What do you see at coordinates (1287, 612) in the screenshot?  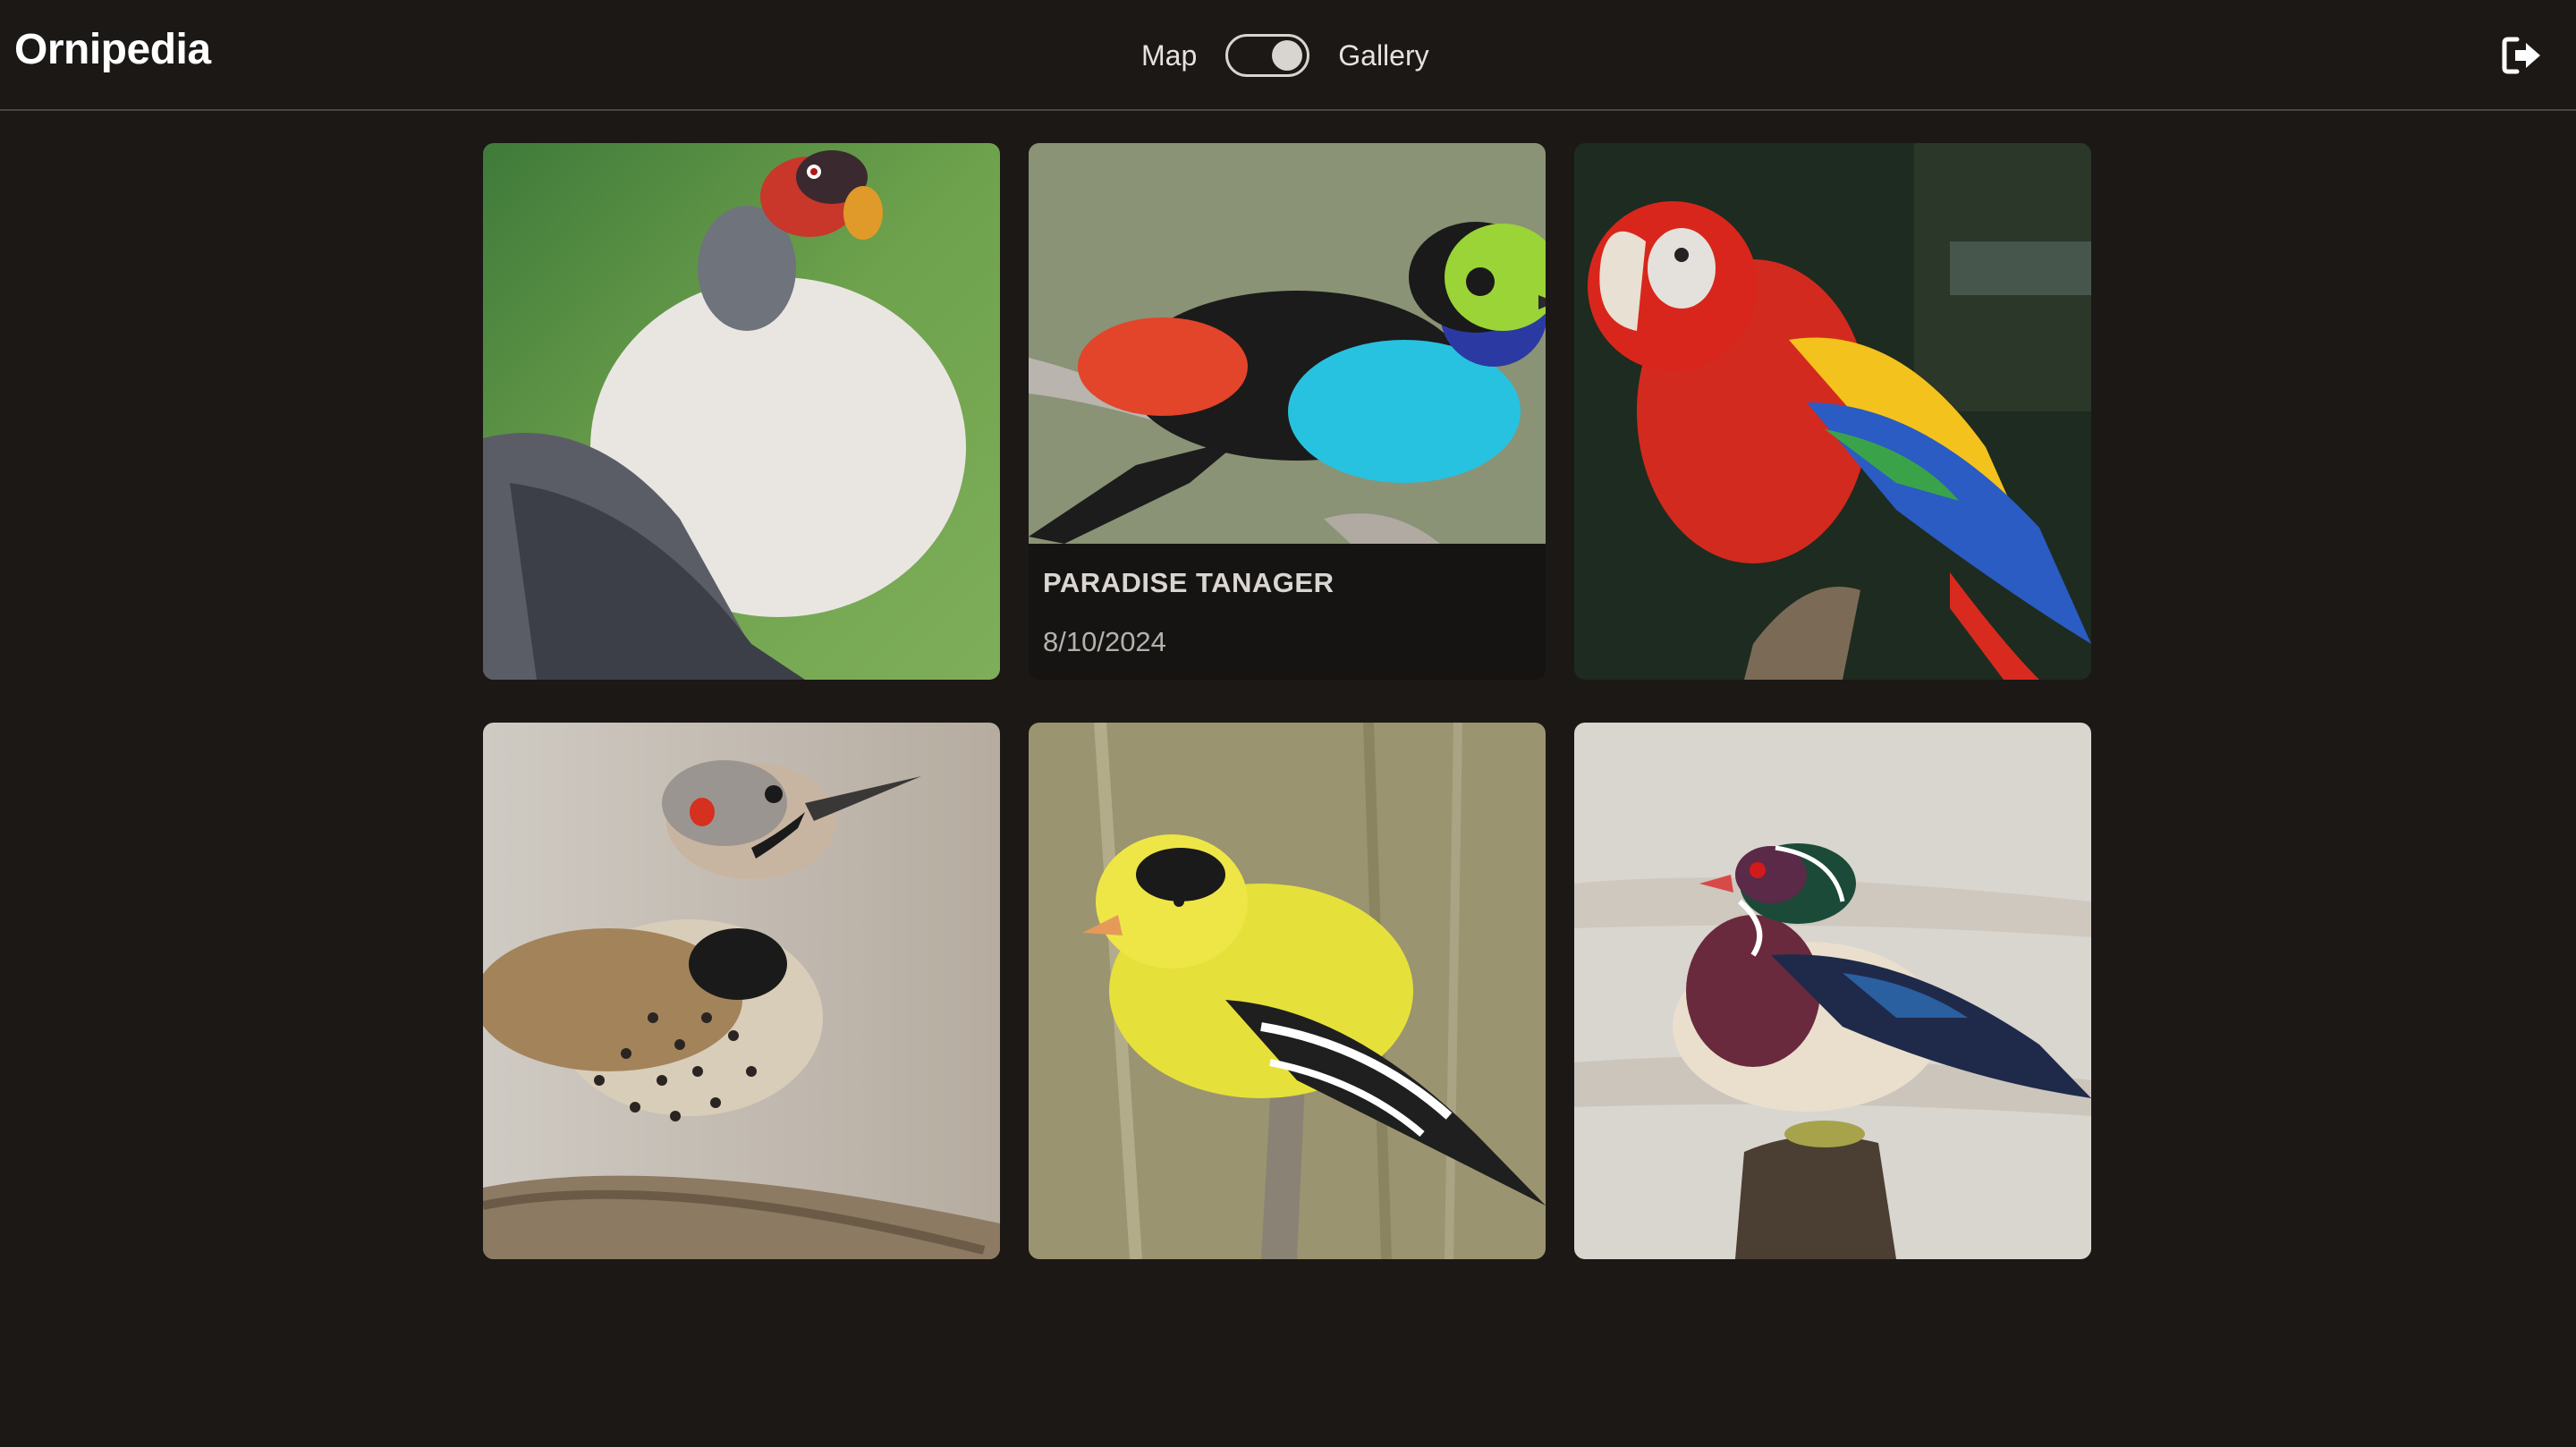 I see `card-caption: PARADISE TANAGER 8/10/2024` at bounding box center [1287, 612].